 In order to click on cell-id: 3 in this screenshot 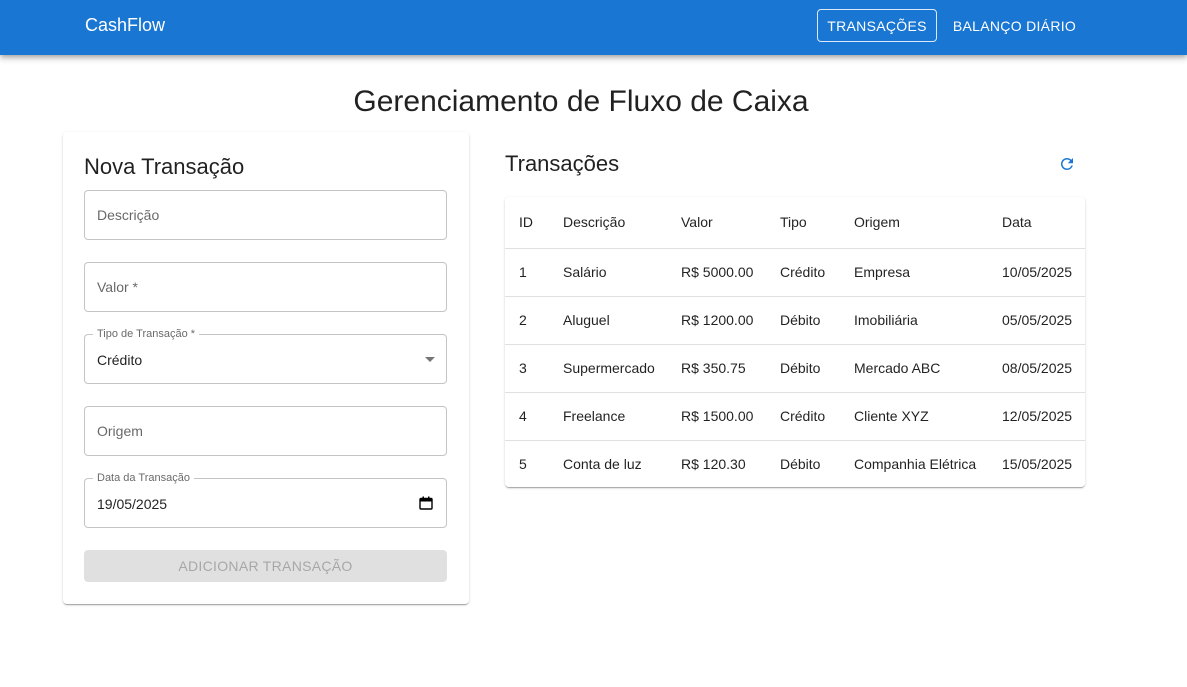, I will do `click(534, 368)`.